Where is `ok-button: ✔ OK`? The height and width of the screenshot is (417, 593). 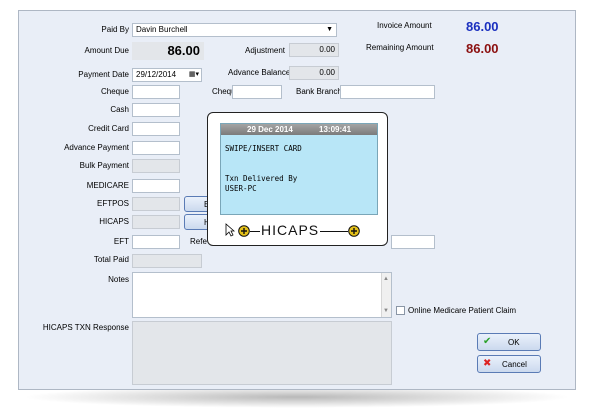
ok-button: ✔ OK is located at coordinates (509, 342).